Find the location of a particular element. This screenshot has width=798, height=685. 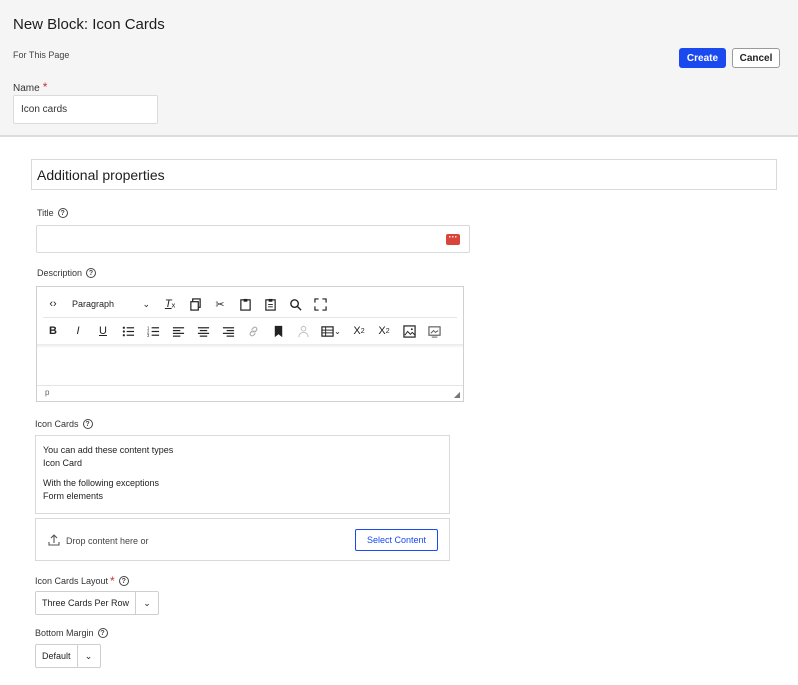

content-drop-zone: Drop content here or Select Content is located at coordinates (242, 539).